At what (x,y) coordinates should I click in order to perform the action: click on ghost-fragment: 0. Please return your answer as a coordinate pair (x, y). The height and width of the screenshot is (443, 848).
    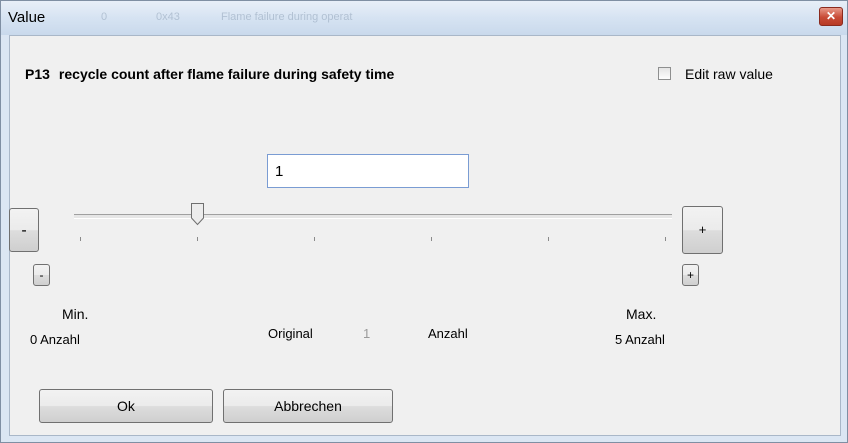
    Looking at the image, I should click on (104, 17).